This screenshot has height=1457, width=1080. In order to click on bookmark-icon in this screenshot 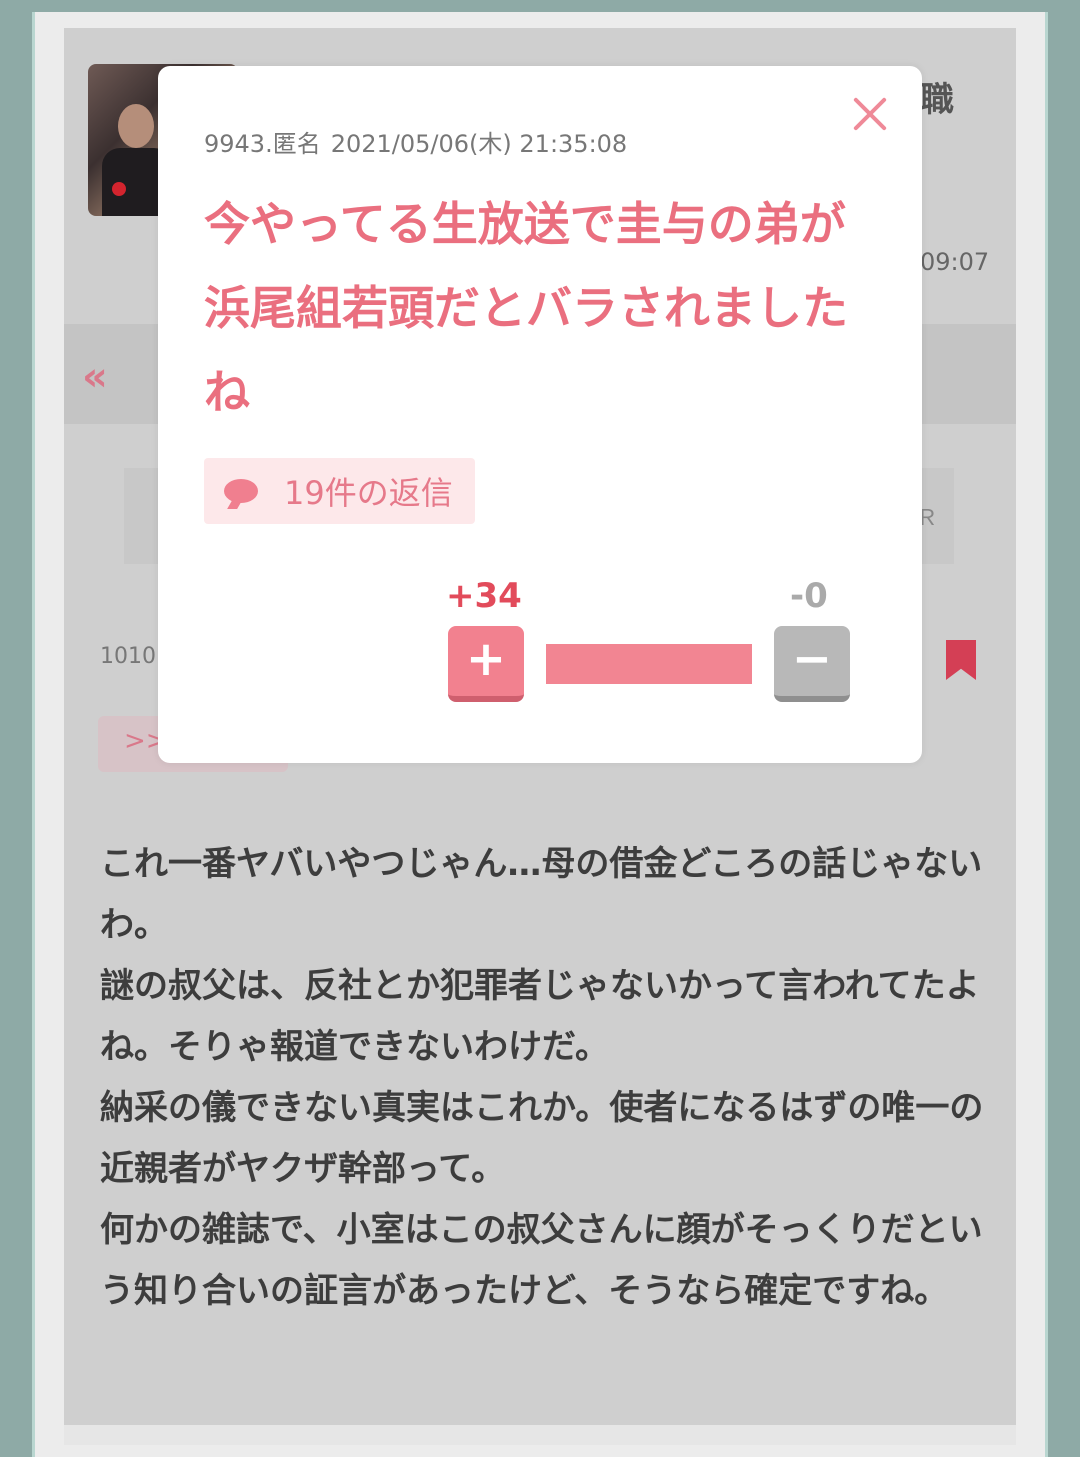, I will do `click(961, 660)`.